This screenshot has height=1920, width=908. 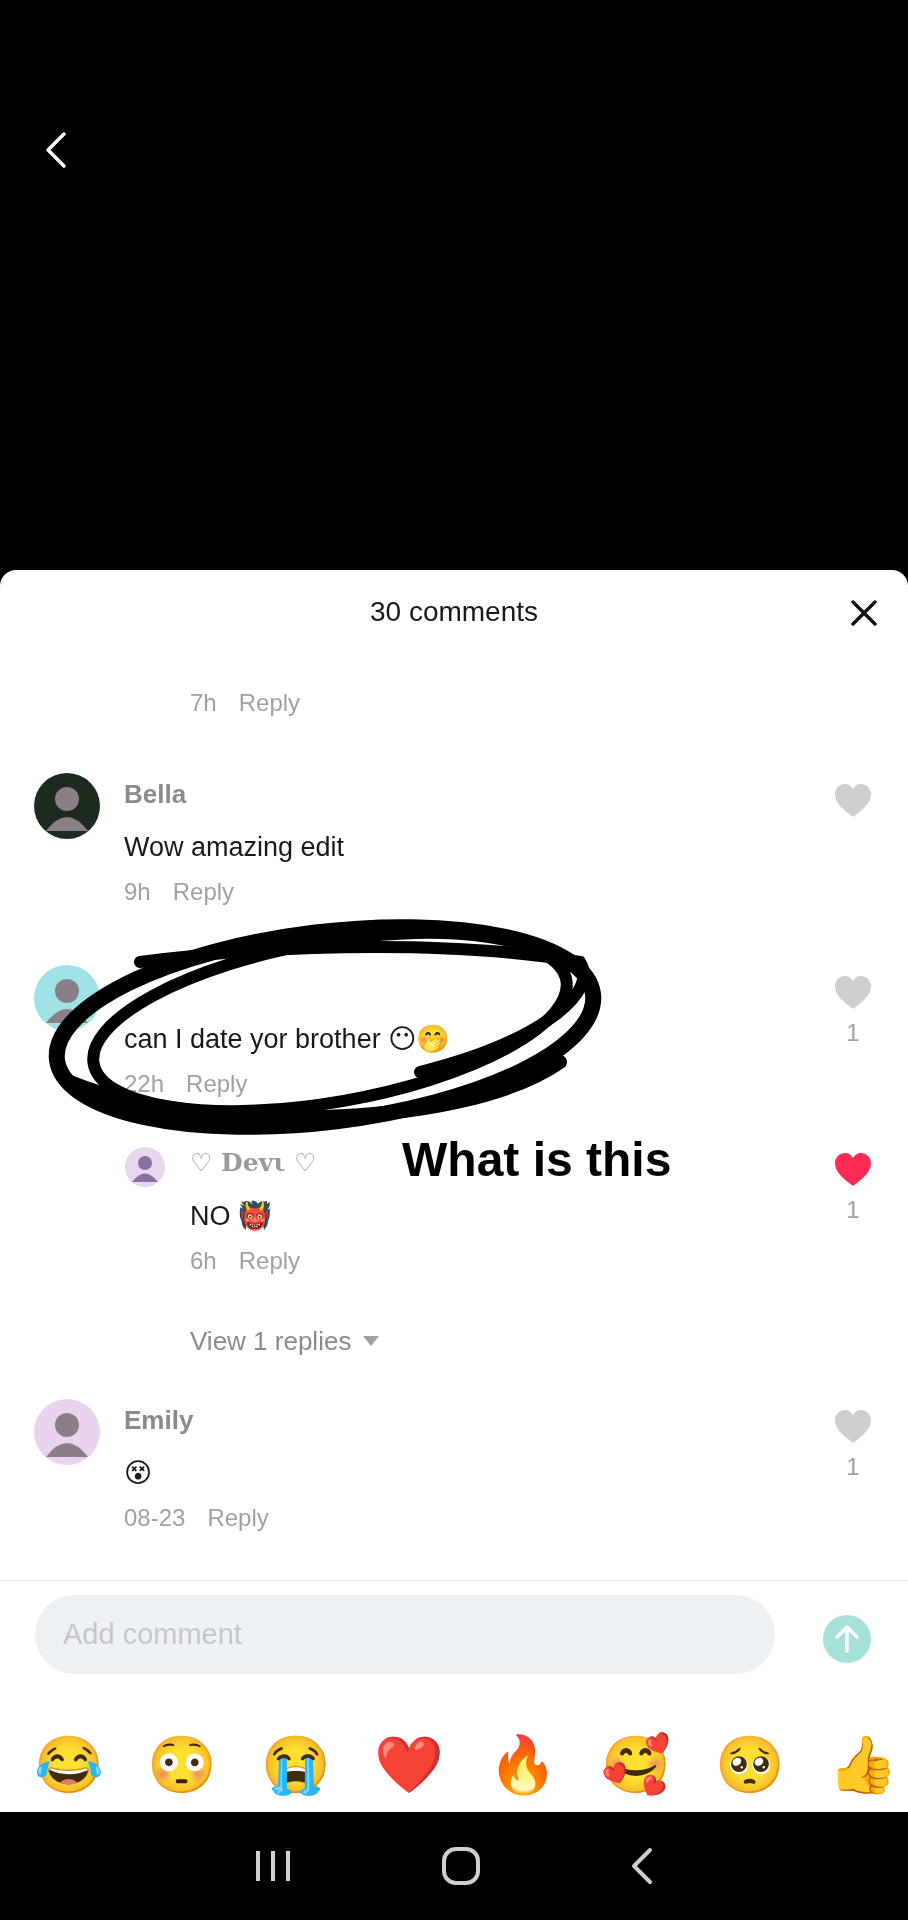 I want to click on emoji-button: ❤, so click(x=409, y=1764).